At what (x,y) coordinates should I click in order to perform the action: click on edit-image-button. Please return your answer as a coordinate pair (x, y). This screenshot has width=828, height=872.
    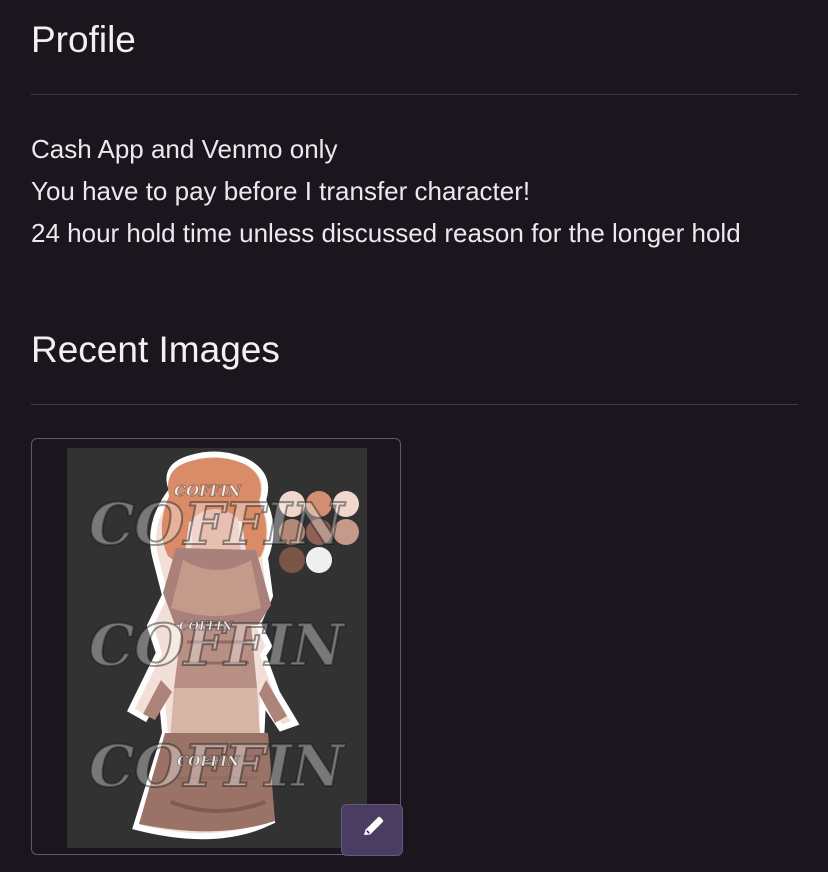
    Looking at the image, I should click on (372, 830).